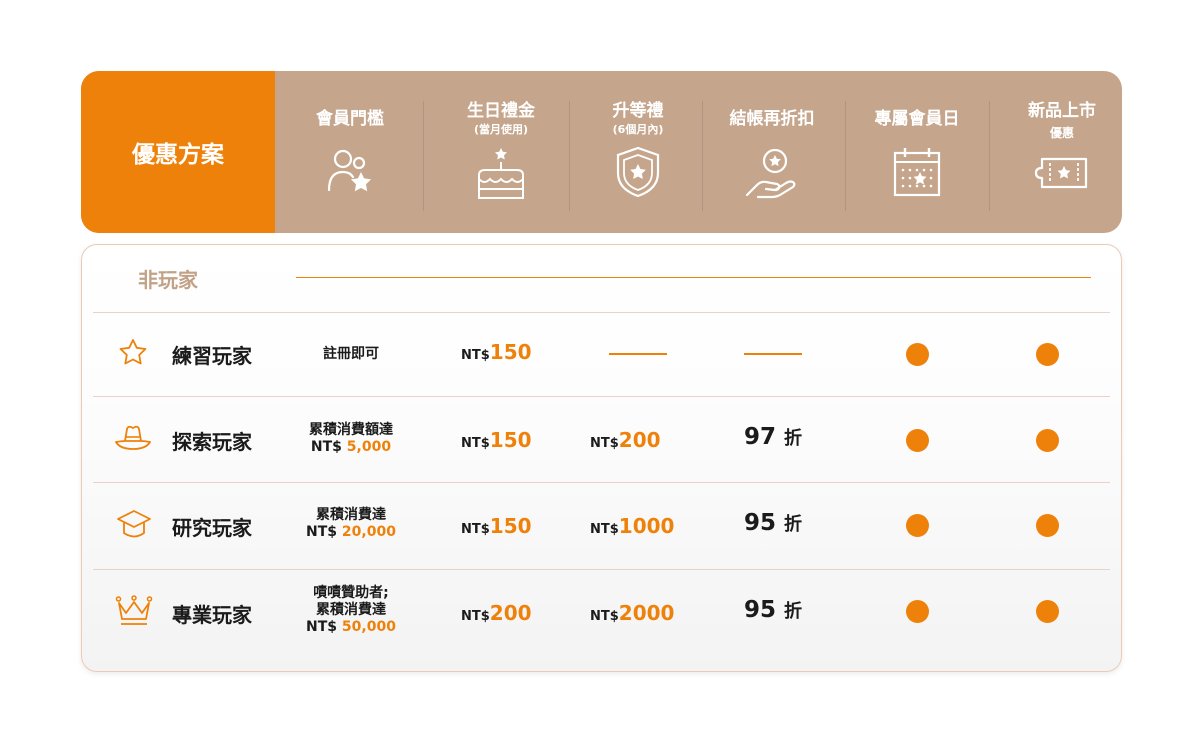 This screenshot has width=1200, height=750. Describe the element at coordinates (351, 610) in the screenshot. I see `tier-requirement: 嘖嘖贊助者; 累積消費達 NT$ 50,000` at that location.